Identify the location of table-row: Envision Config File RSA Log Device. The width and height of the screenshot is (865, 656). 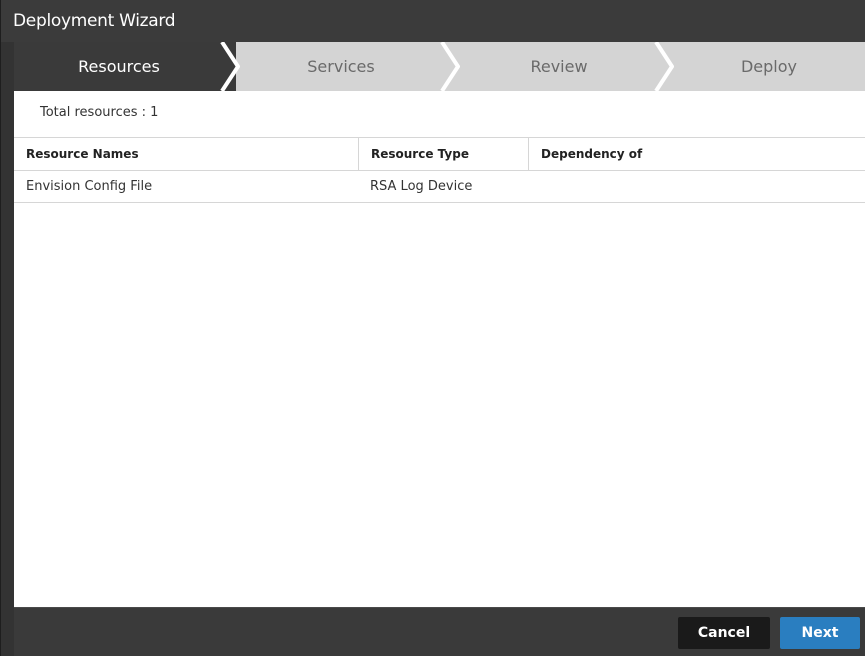
(439, 187).